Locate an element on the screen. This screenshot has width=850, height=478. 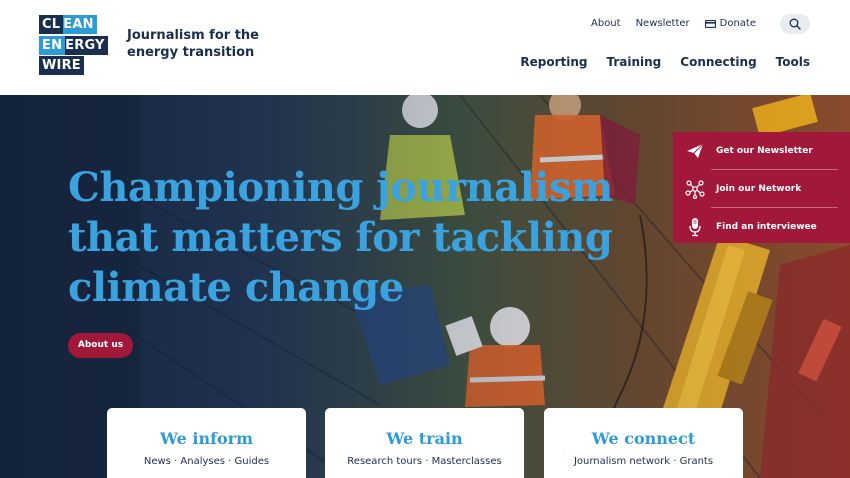
get-newsletter-label: Get our Newsletter is located at coordinates (764, 150).